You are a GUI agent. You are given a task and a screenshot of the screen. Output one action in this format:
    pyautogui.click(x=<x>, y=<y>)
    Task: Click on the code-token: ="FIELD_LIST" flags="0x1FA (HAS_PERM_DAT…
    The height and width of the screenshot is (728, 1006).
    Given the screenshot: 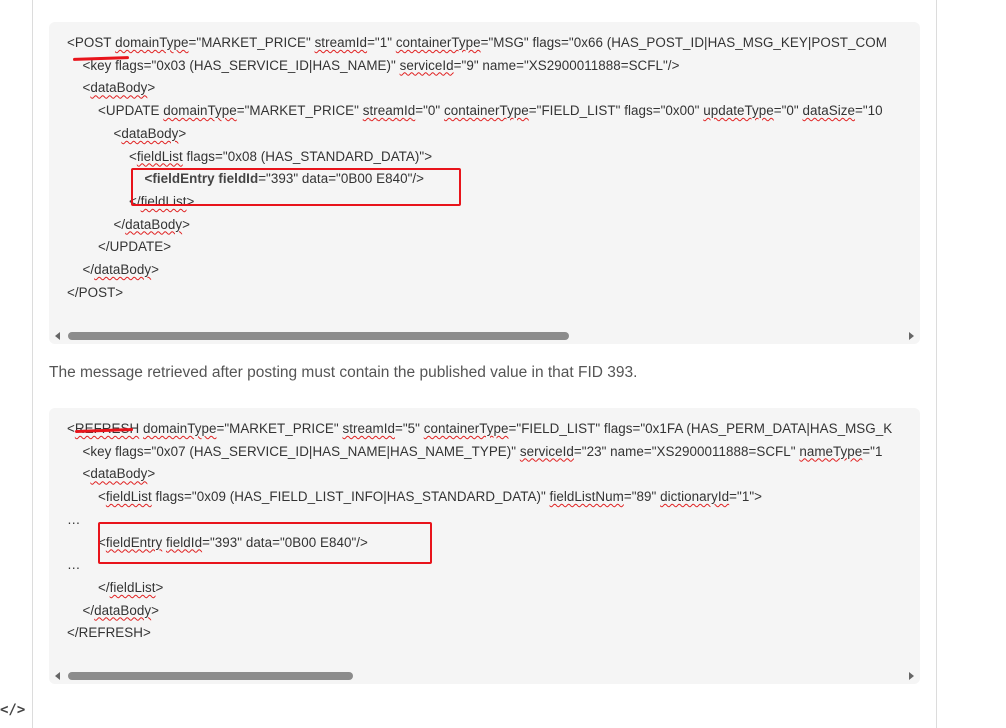 What is the action you would take?
    pyautogui.click(x=700, y=428)
    